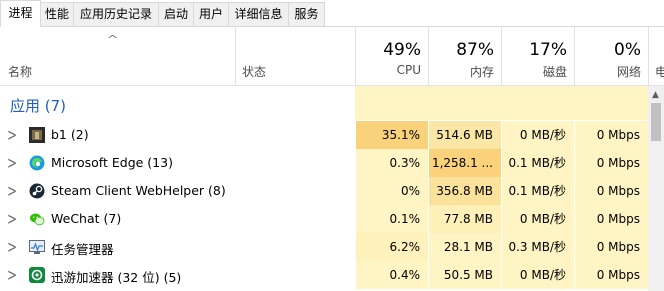 The image size is (664, 291). Describe the element at coordinates (332, 13) in the screenshot. I see `tab-bar: 进程 性能 应用历史记录 启动 用户 详细信息 服务` at that location.